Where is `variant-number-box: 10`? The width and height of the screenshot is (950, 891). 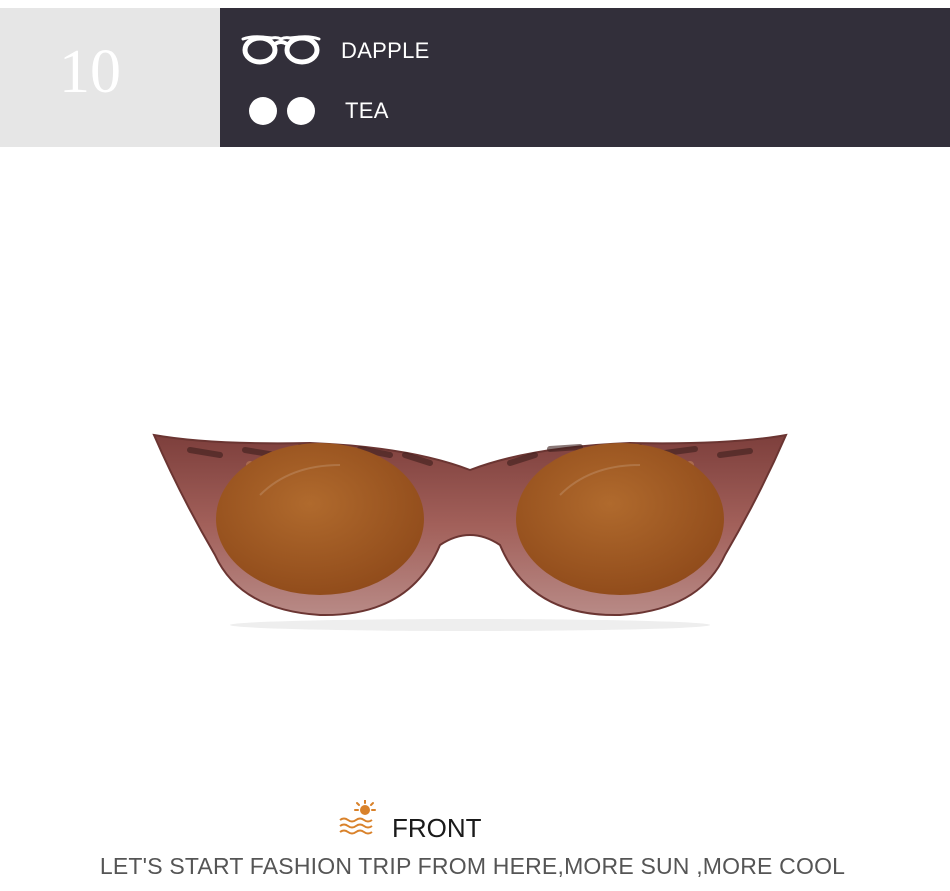 variant-number-box: 10 is located at coordinates (110, 77).